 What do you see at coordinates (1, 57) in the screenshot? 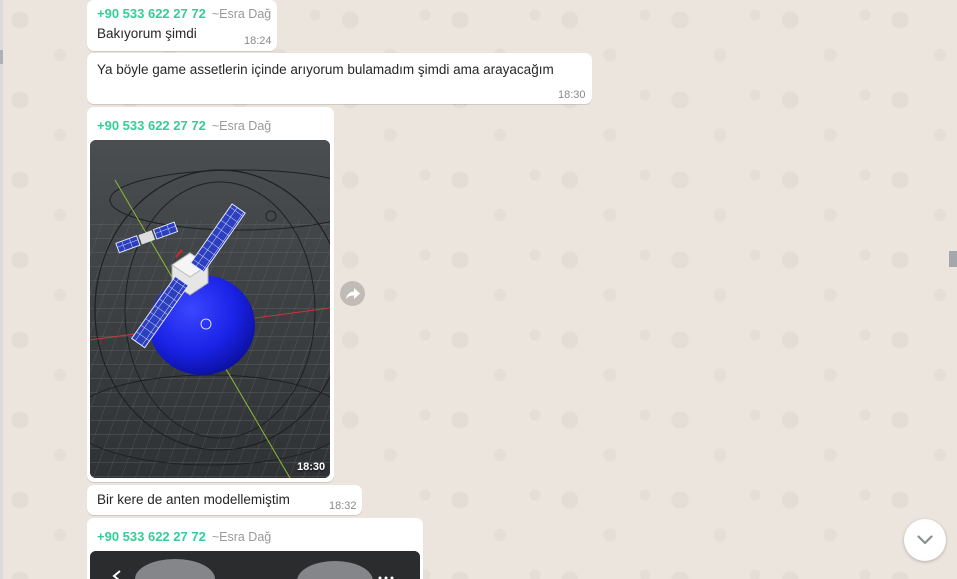
I see `panel-resize-handle` at bounding box center [1, 57].